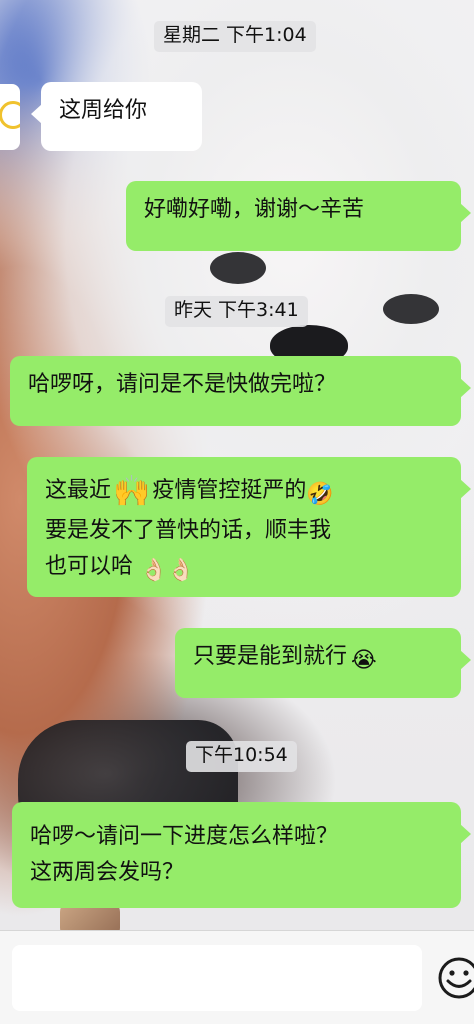 The height and width of the screenshot is (1024, 474). I want to click on message-sent: 好嘞好嘞，谢谢～辛苦, so click(298, 216).